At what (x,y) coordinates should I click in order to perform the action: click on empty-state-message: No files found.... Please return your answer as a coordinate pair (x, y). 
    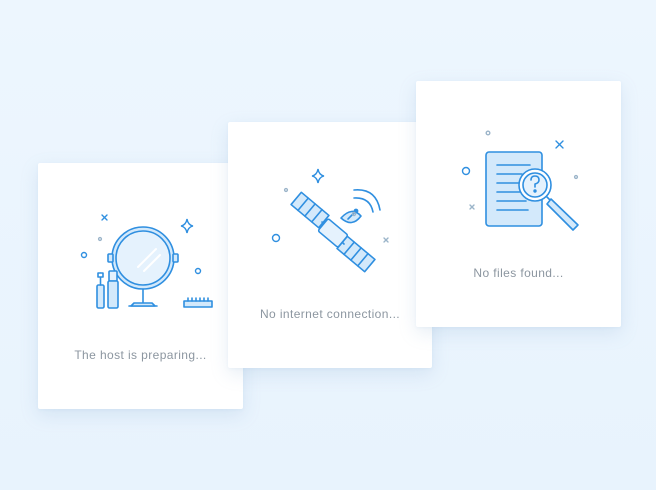
    Looking at the image, I should click on (518, 273).